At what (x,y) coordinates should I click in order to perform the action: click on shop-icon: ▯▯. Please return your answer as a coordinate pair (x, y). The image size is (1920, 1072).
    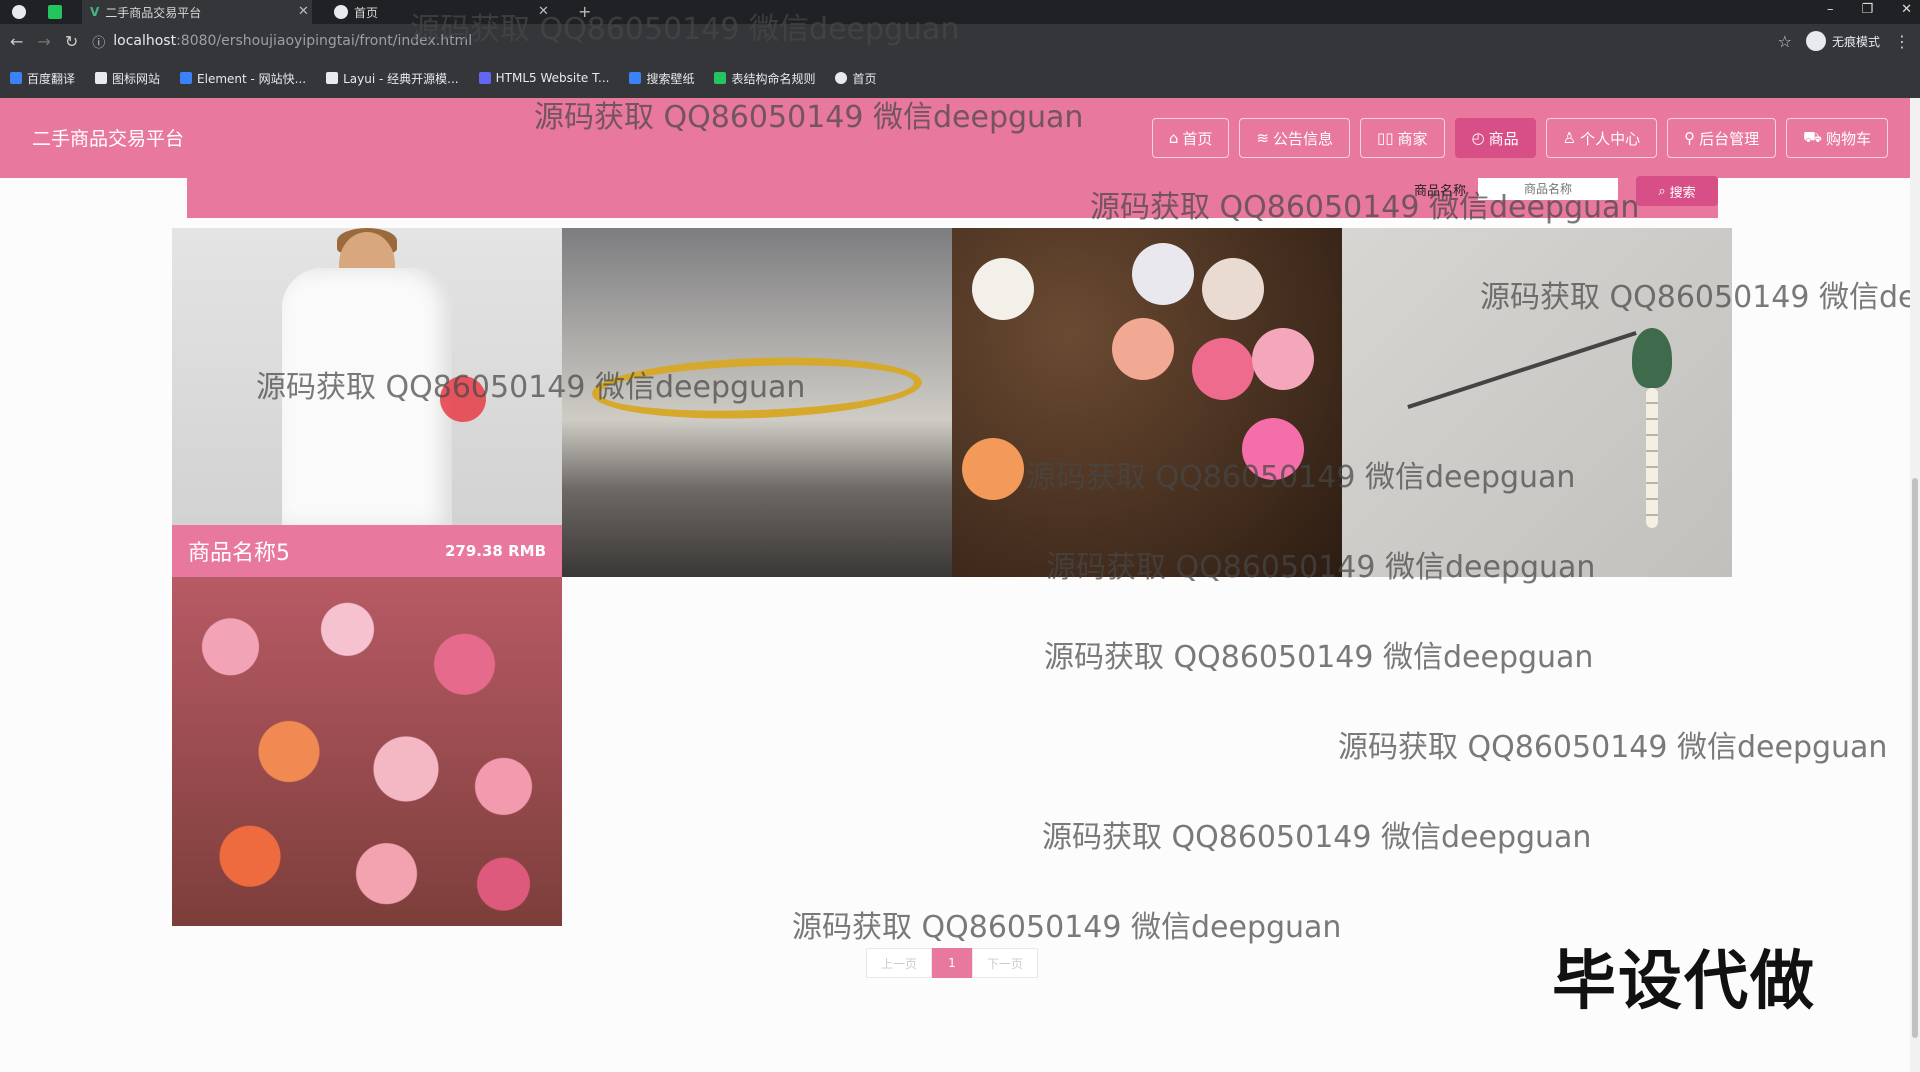
    Looking at the image, I should click on (1385, 138).